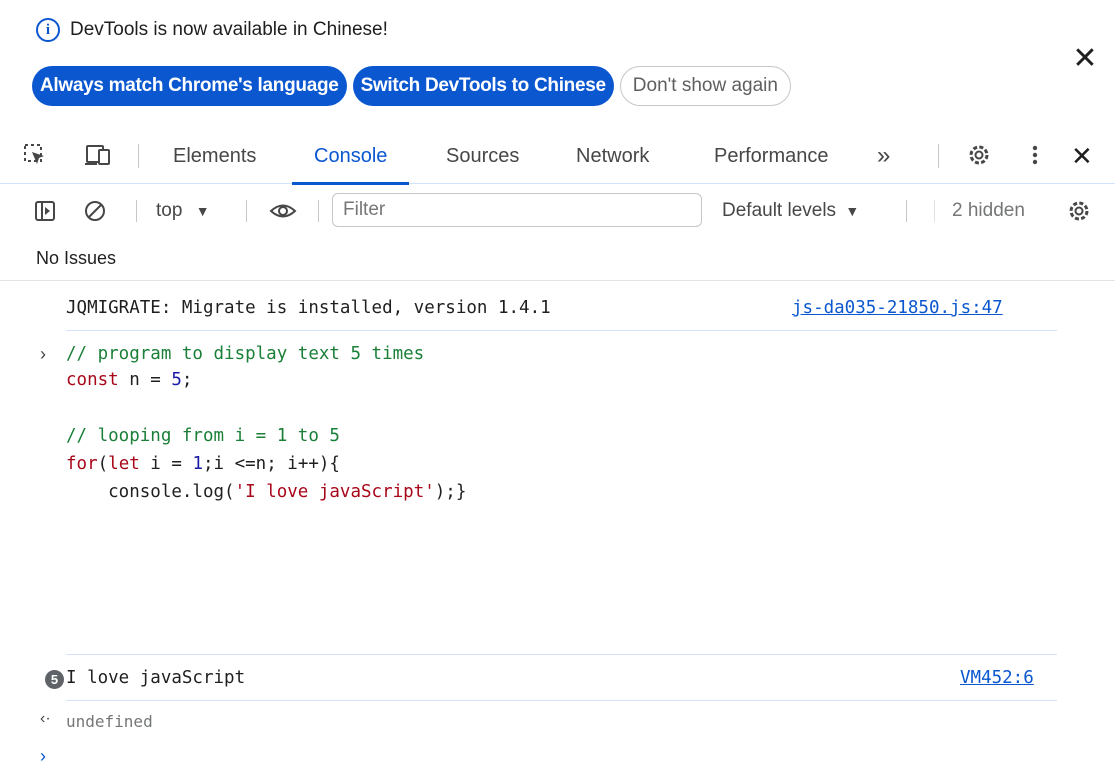  Describe the element at coordinates (203, 464) in the screenshot. I see `code-line-5: for(let i = 1;i <=n; i++){` at that location.